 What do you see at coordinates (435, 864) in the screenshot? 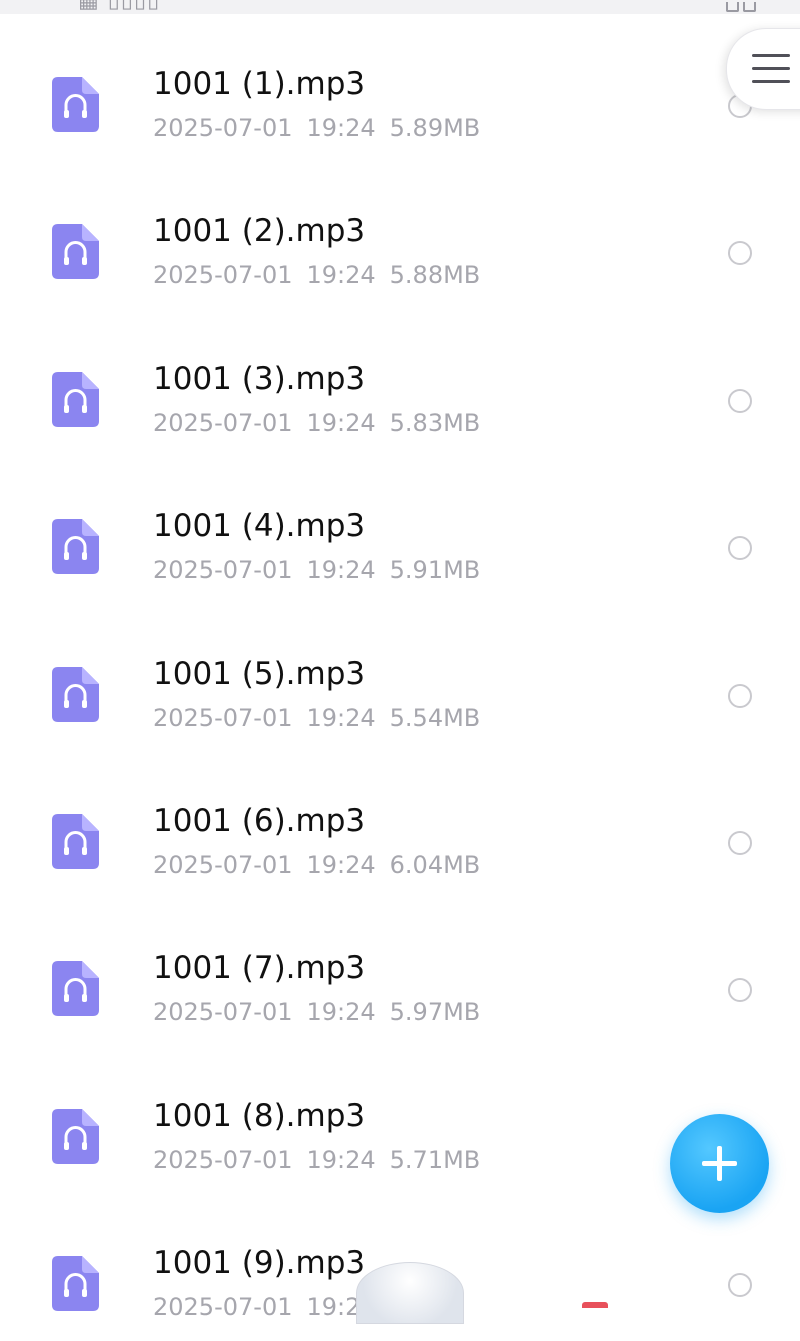
I see `file-size: 6.04MB` at bounding box center [435, 864].